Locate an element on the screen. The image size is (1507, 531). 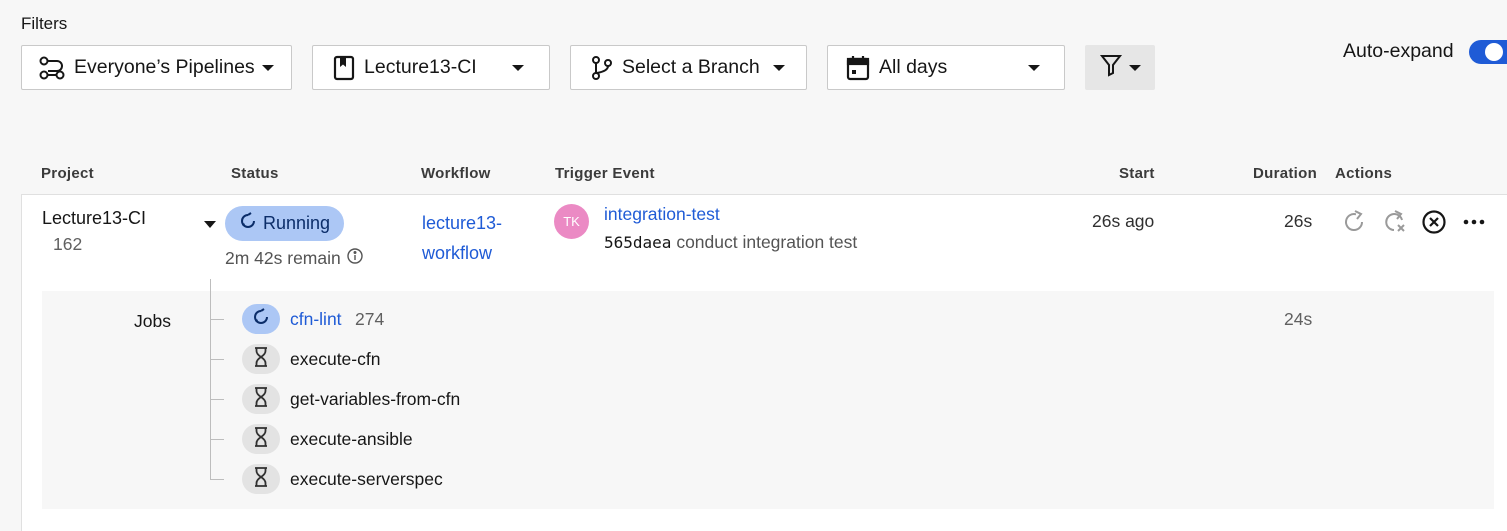
branch-filter-button: Select a Branch is located at coordinates (688, 67).